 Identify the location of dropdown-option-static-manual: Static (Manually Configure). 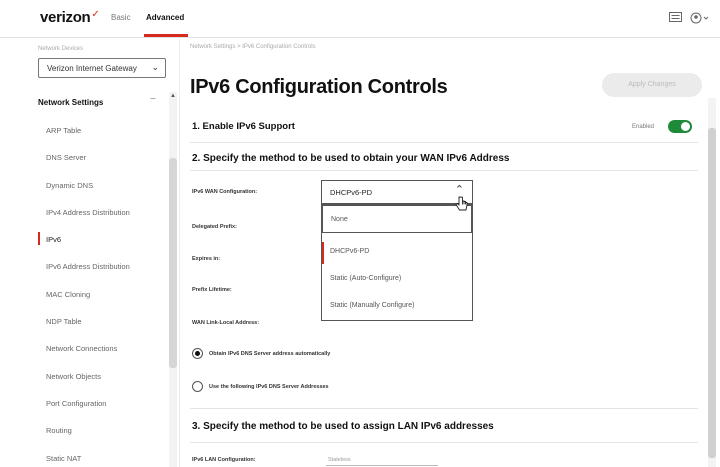
(397, 306).